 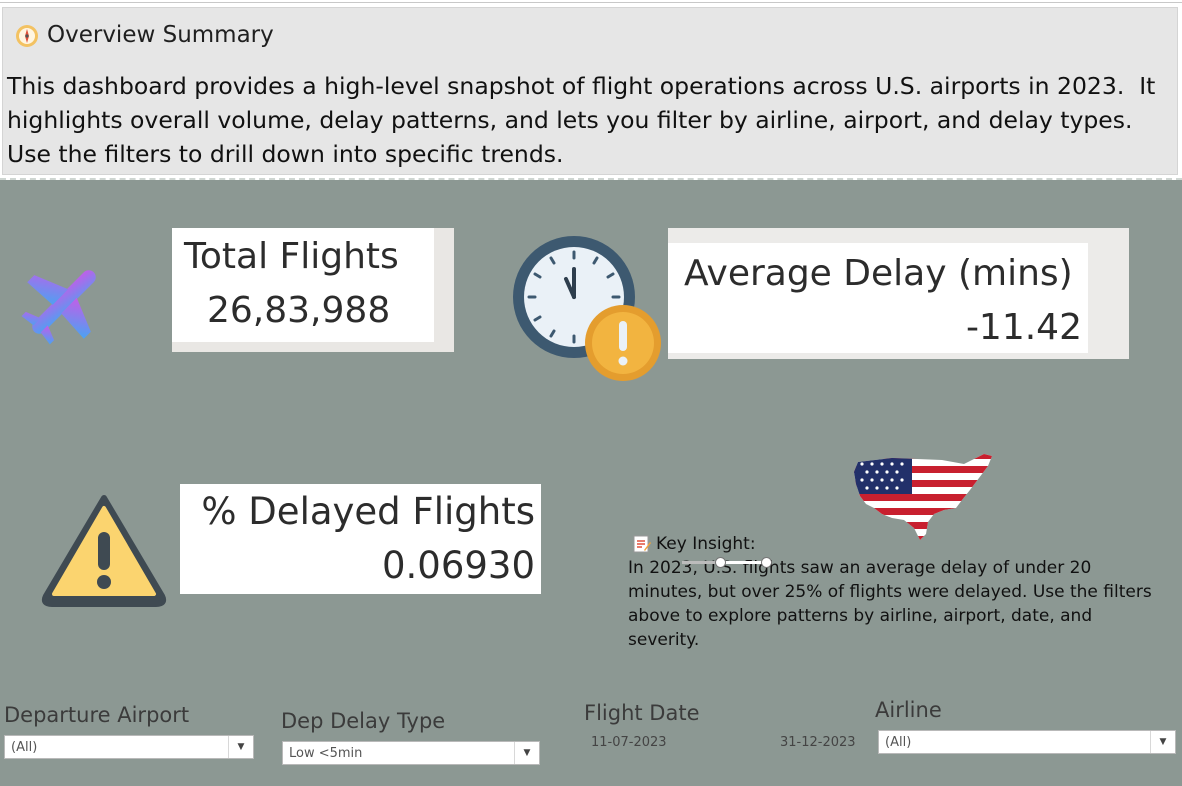 I want to click on dep-delay-type-value: Low <5min, so click(x=326, y=753).